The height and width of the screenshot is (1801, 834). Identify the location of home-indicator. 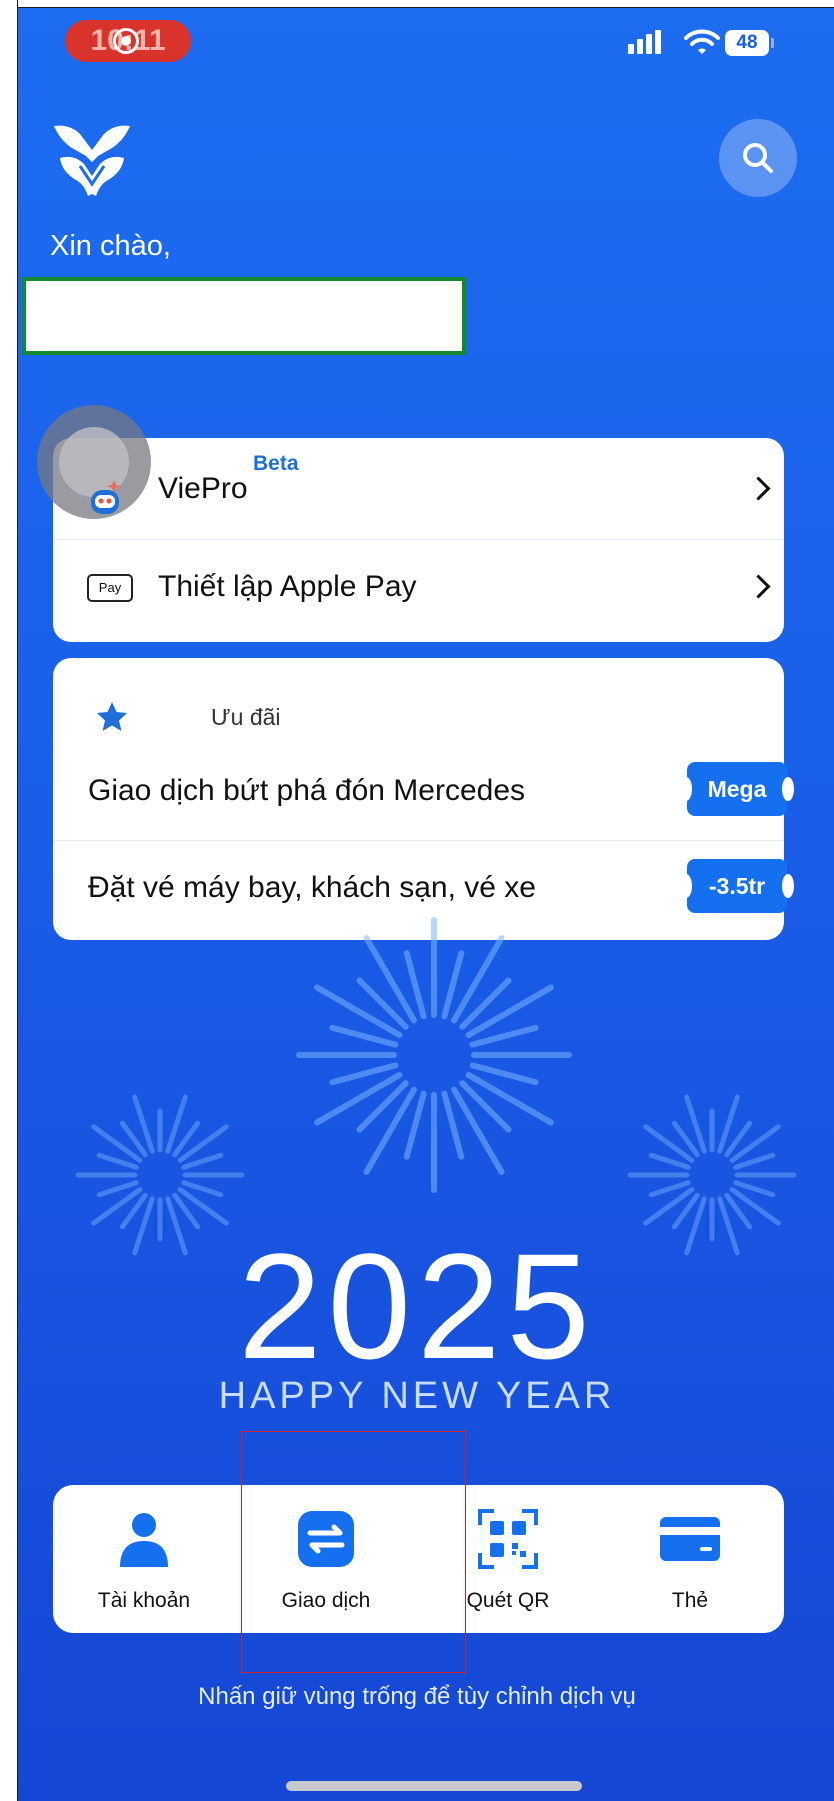
(434, 1786).